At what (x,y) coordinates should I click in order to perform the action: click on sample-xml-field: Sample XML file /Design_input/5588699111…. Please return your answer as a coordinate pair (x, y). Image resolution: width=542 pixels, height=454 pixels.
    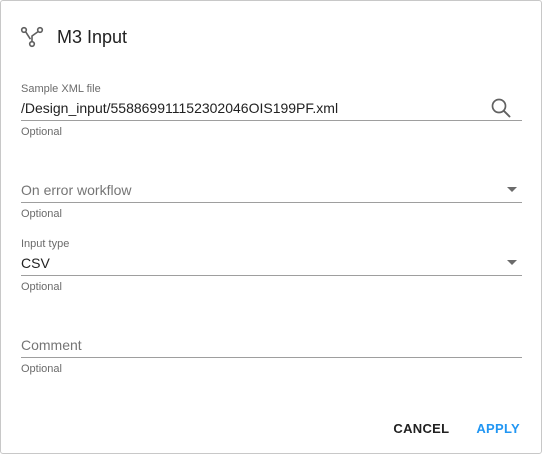
    Looking at the image, I should click on (271, 111).